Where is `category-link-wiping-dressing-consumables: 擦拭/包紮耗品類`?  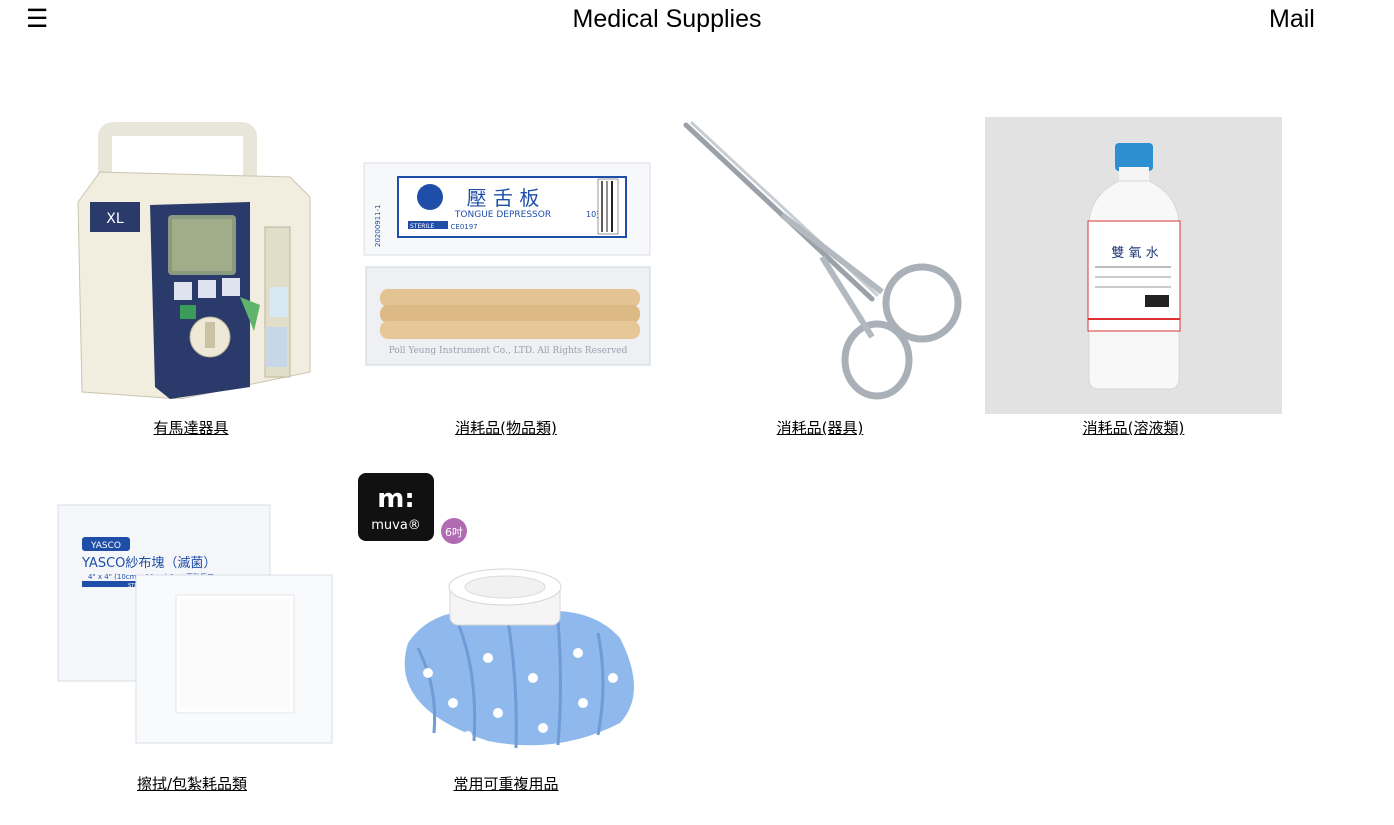 category-link-wiping-dressing-consumables: 擦拭/包紮耗品類 is located at coordinates (192, 783).